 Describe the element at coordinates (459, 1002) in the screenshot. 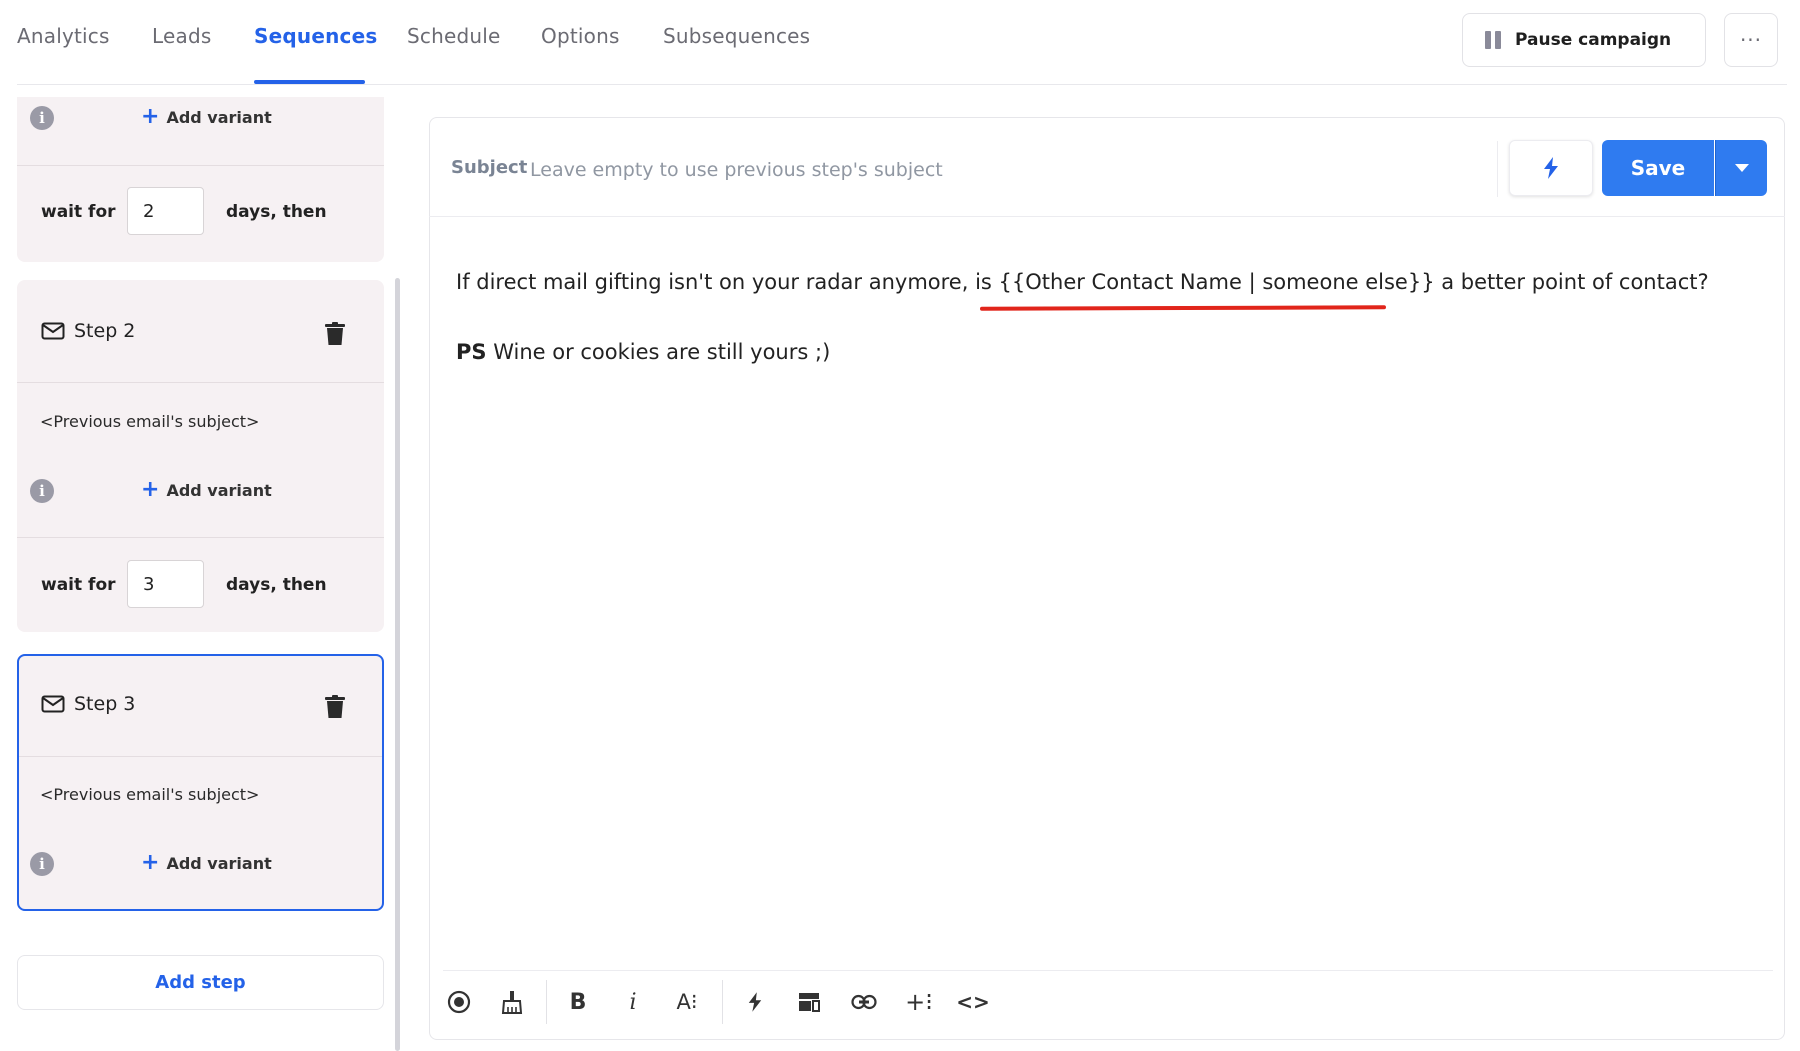

I see `preview-icon` at that location.